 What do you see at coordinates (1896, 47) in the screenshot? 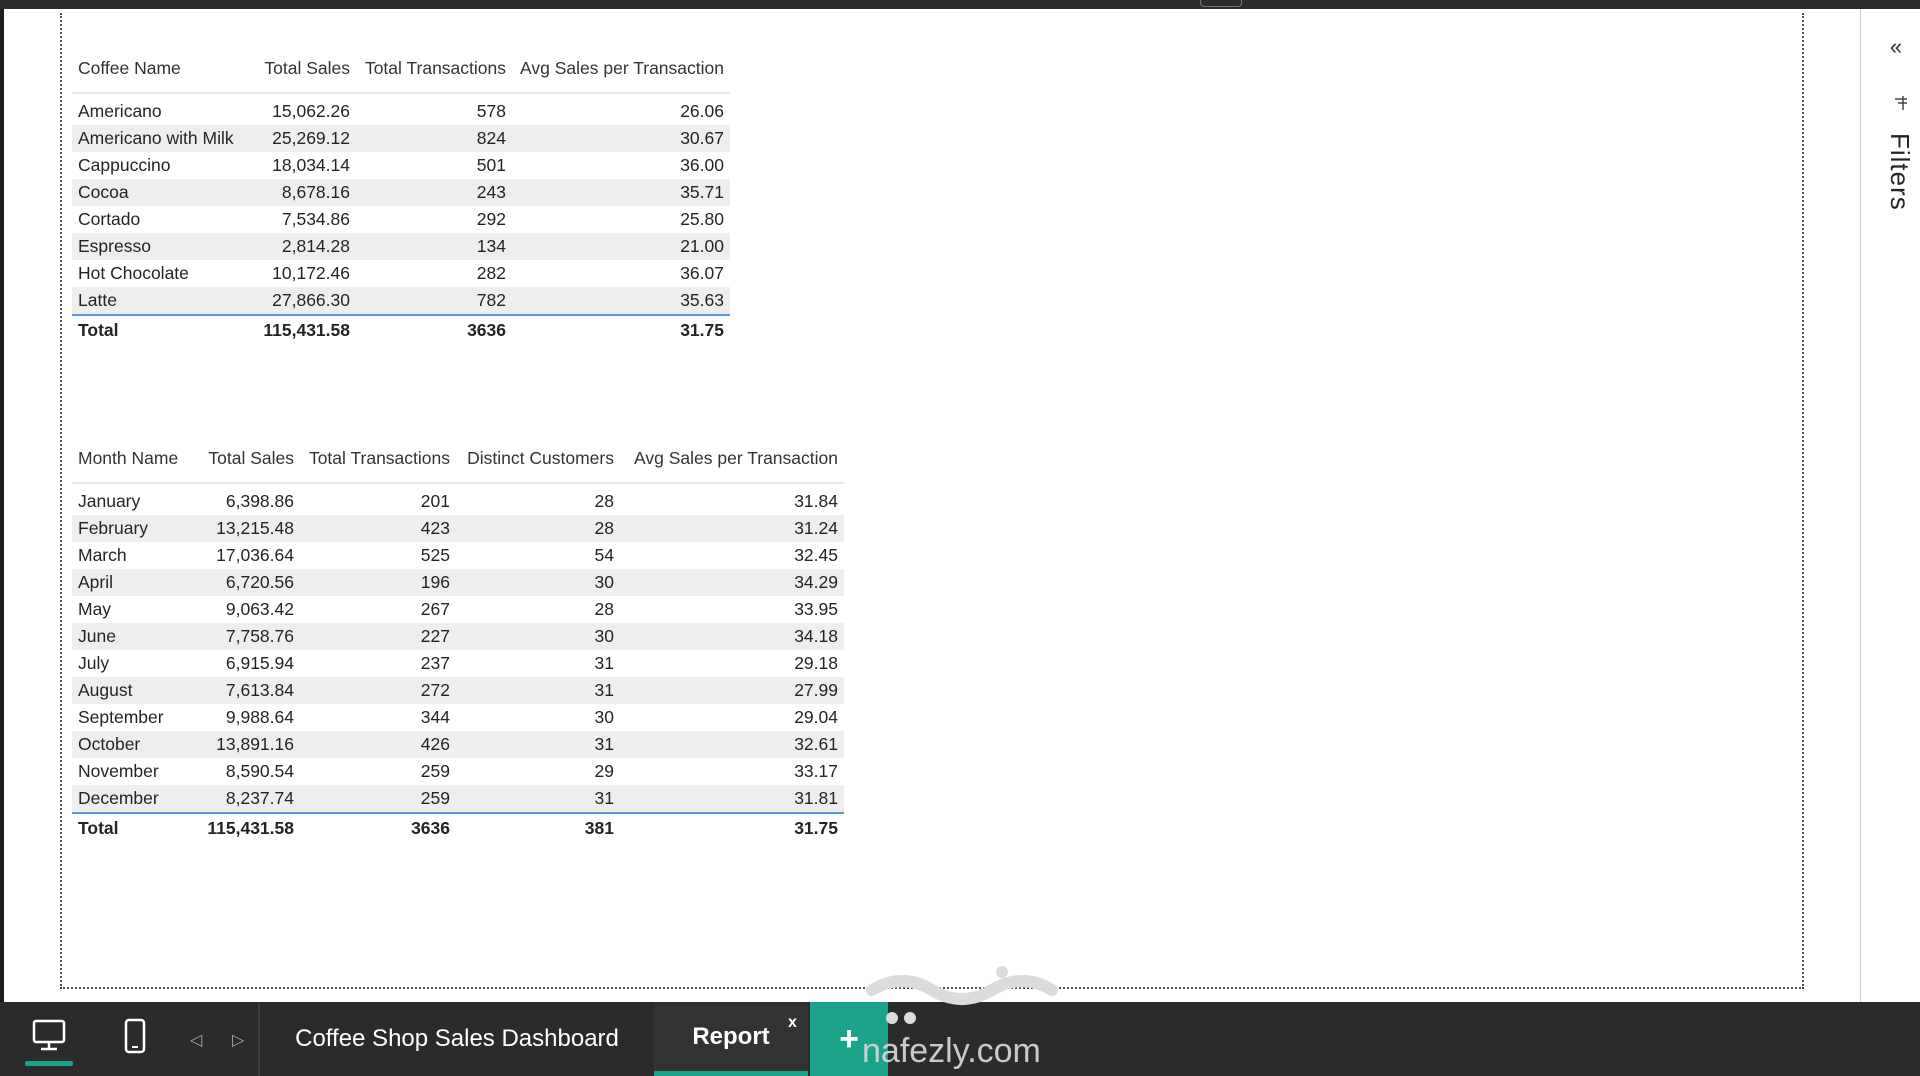
I see `double-chevron-left-icon: «` at bounding box center [1896, 47].